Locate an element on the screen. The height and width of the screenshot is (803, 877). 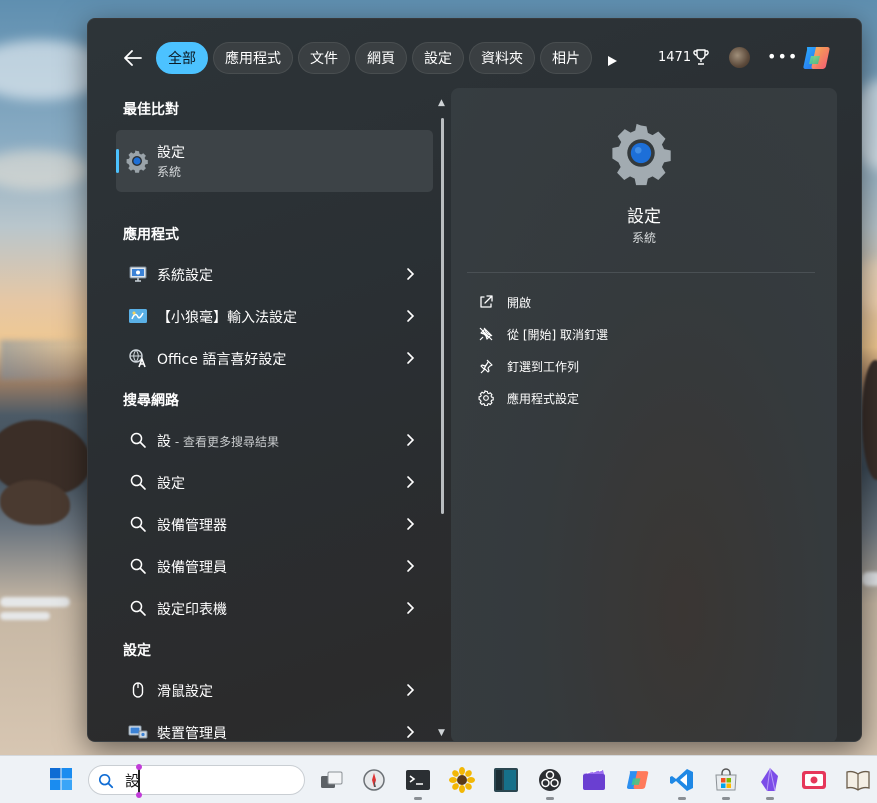
search-input is located at coordinates (205, 780).